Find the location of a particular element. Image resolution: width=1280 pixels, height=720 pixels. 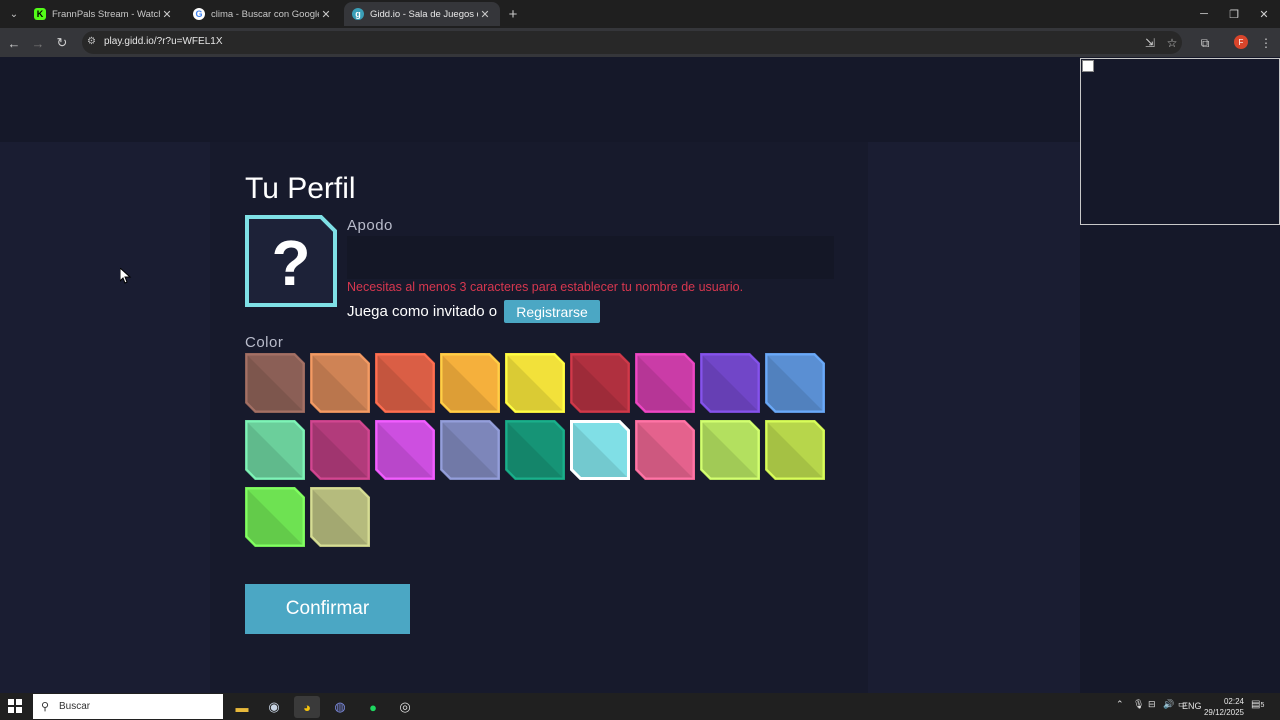

address-bar: ⚙ play.gidd.io/?r?u=WFEL1X is located at coordinates (632, 42).